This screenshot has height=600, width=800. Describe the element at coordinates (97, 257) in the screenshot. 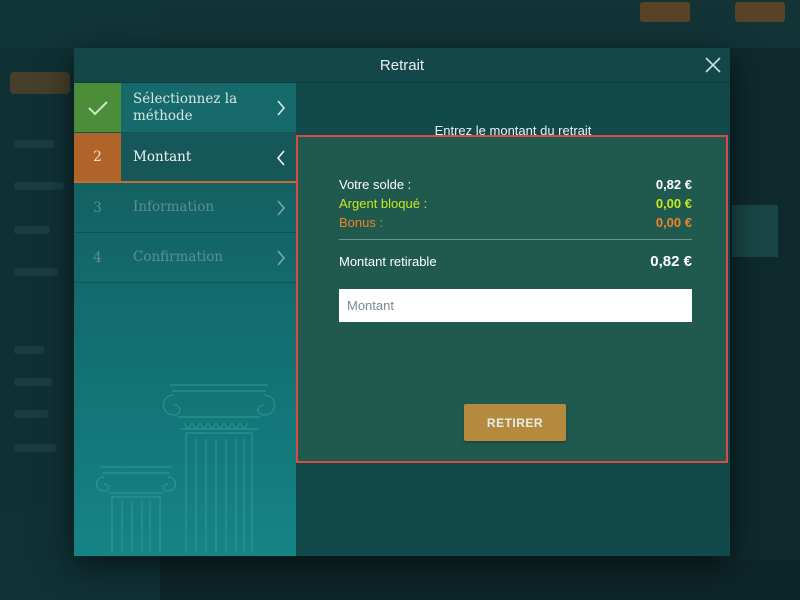

I see `step-number: 4` at that location.